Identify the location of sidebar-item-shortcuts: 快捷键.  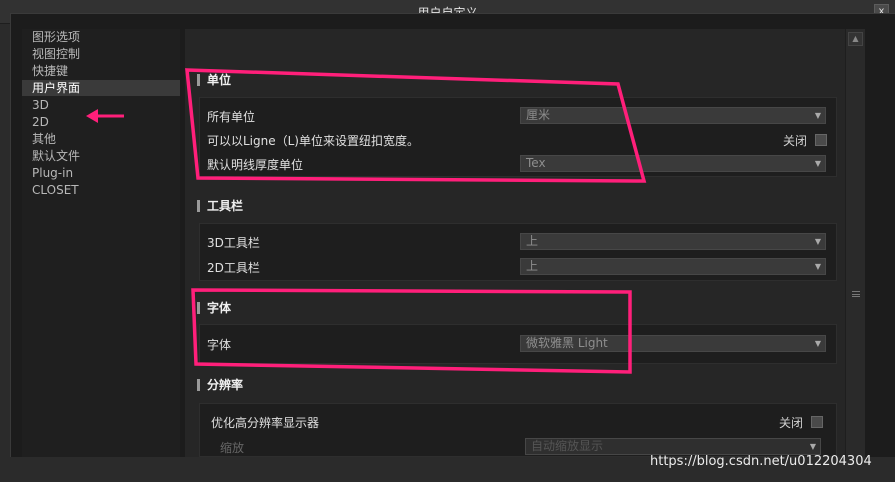
(101, 71).